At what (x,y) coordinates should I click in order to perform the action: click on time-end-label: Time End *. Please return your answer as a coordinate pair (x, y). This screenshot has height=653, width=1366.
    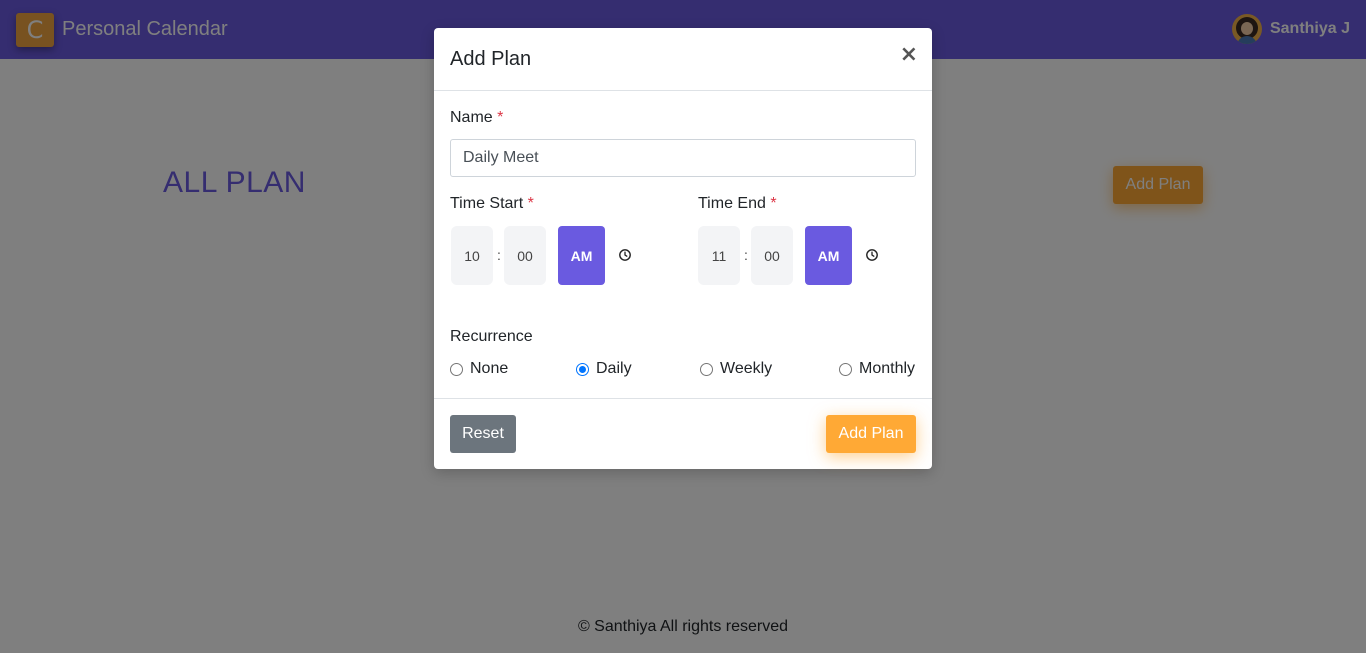
    Looking at the image, I should click on (737, 204).